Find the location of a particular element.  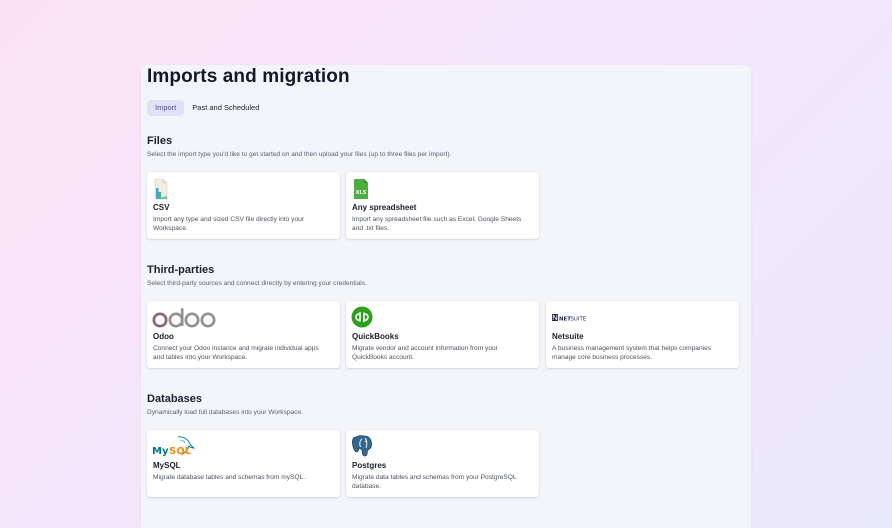

svg-text: SQL is located at coordinates (180, 451).